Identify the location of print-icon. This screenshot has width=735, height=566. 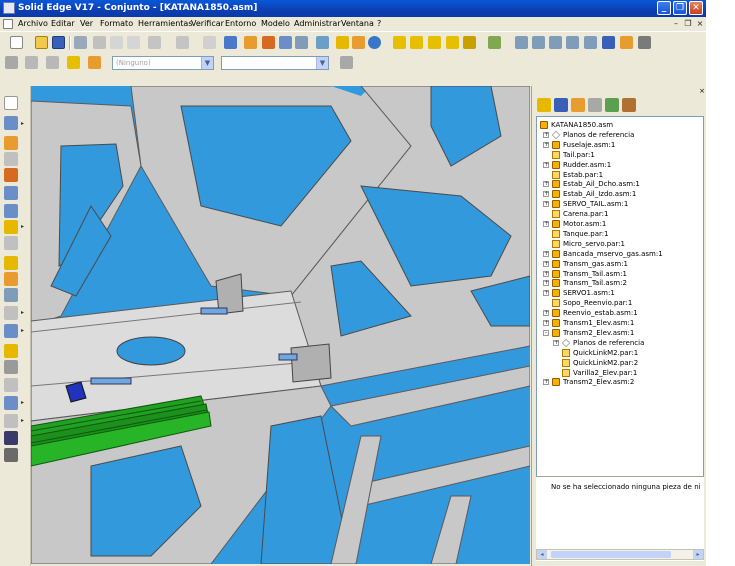
(80, 42).